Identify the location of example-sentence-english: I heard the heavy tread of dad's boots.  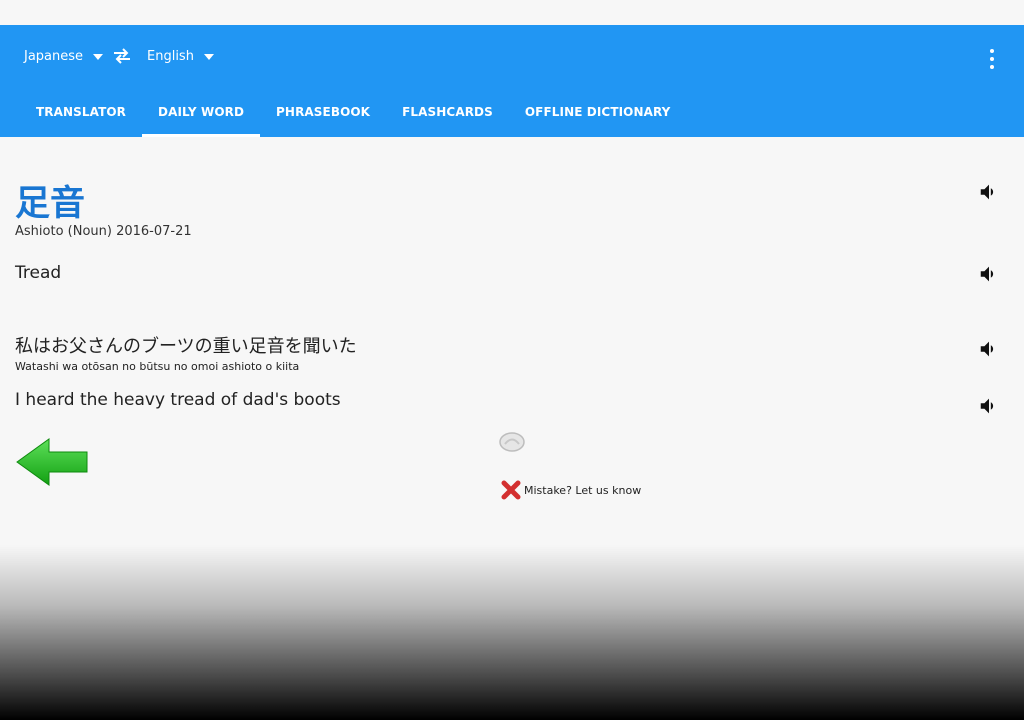
(178, 400).